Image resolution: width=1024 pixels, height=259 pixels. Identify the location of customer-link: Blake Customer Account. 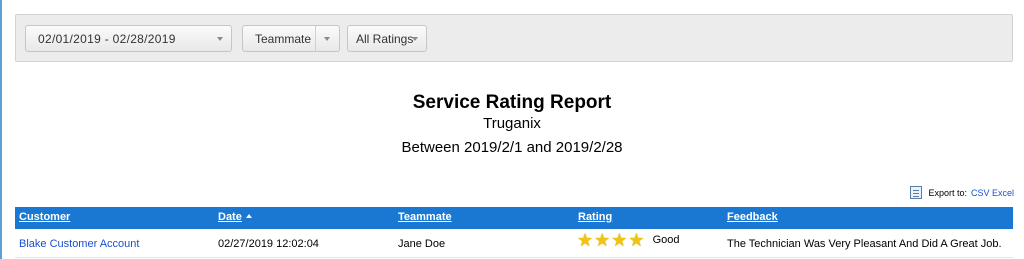
(79, 244).